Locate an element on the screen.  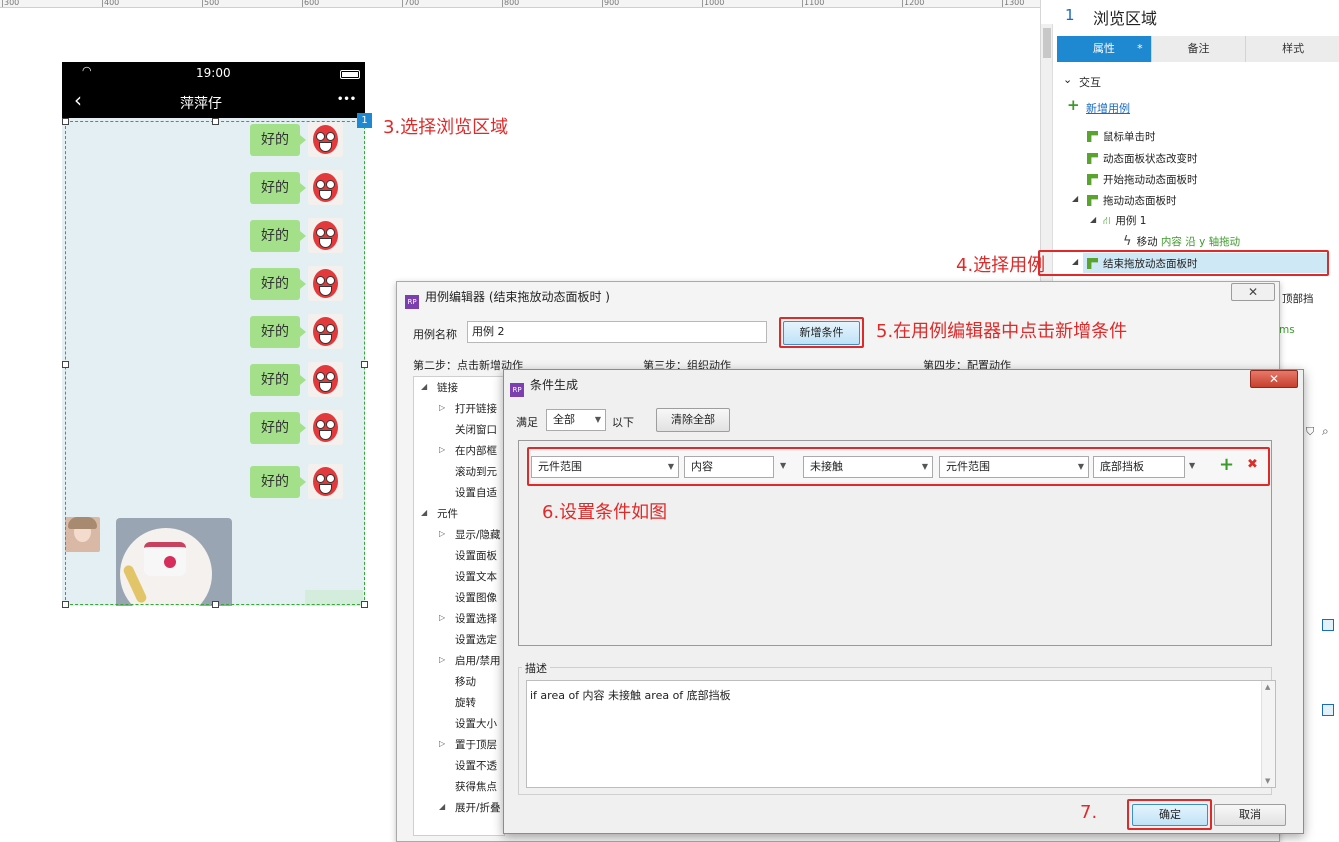
compare-type-select: 元件范围 ▼ is located at coordinates (1014, 467).